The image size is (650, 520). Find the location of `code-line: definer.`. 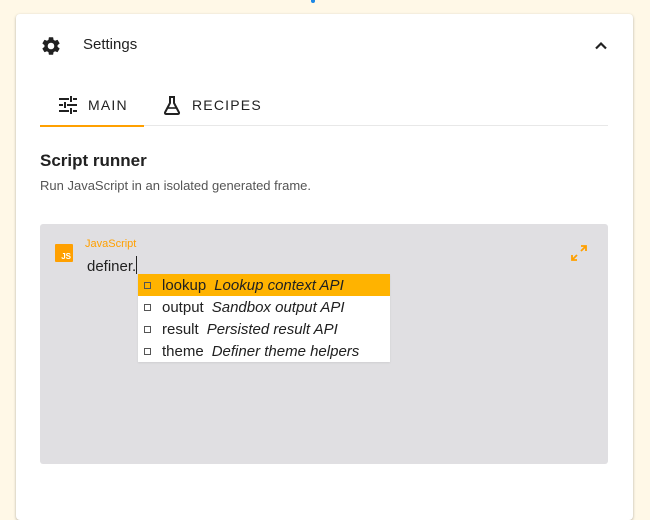

code-line: definer. is located at coordinates (112, 265).